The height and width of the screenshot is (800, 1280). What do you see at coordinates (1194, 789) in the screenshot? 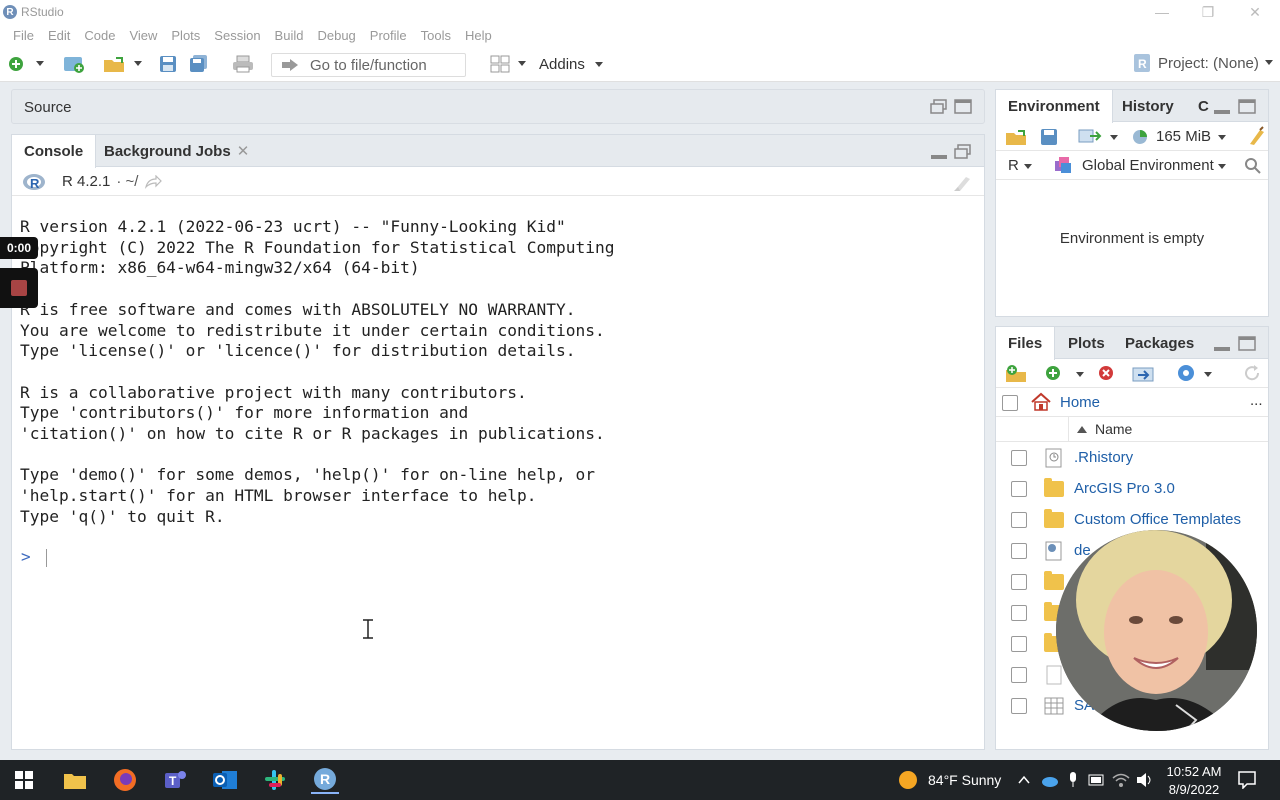
I see `clock-date: 8/9/2022` at bounding box center [1194, 789].